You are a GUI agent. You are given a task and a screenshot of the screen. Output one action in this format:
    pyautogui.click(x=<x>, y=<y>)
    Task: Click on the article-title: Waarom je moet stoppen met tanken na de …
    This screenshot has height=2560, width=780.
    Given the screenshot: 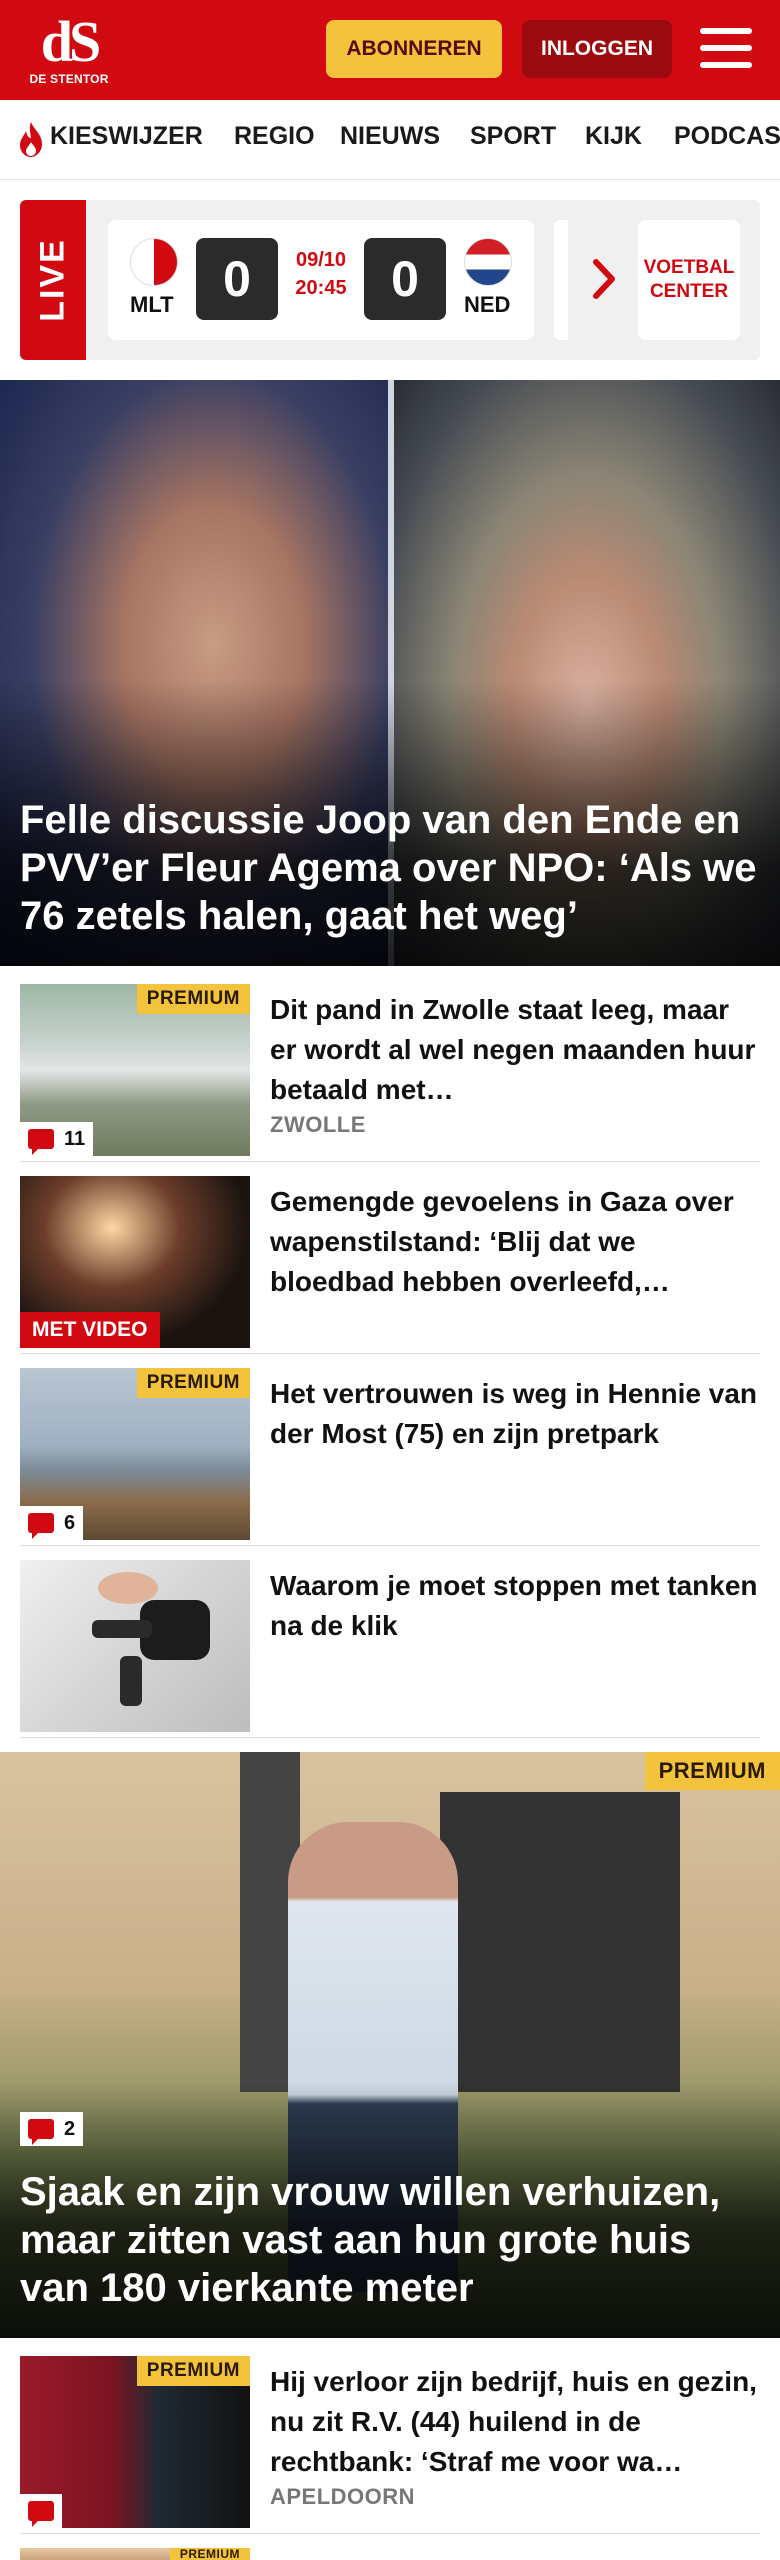 What is the action you would take?
    pyautogui.click(x=514, y=1606)
    